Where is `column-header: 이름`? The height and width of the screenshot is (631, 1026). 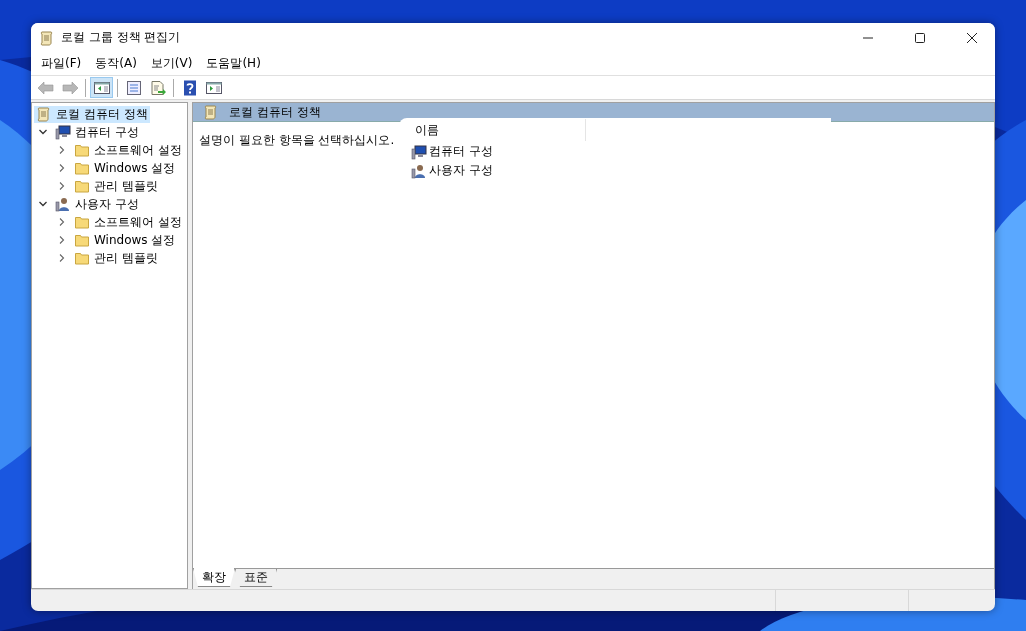
column-header: 이름 is located at coordinates (498, 130).